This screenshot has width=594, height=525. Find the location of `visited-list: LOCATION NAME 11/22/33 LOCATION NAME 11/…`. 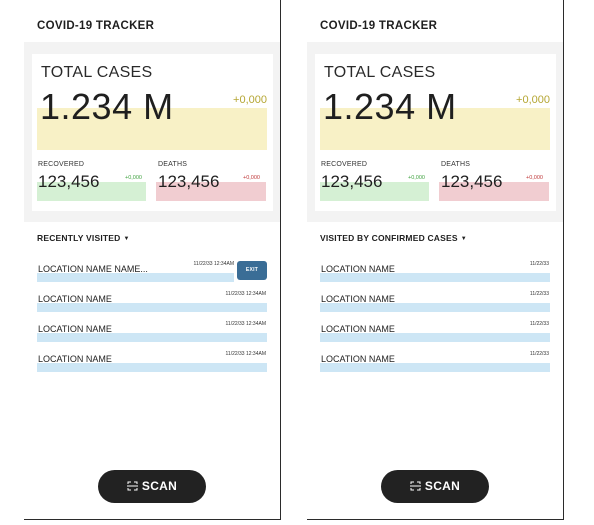

visited-list: LOCATION NAME 11/22/33 LOCATION NAME 11/… is located at coordinates (435, 320).